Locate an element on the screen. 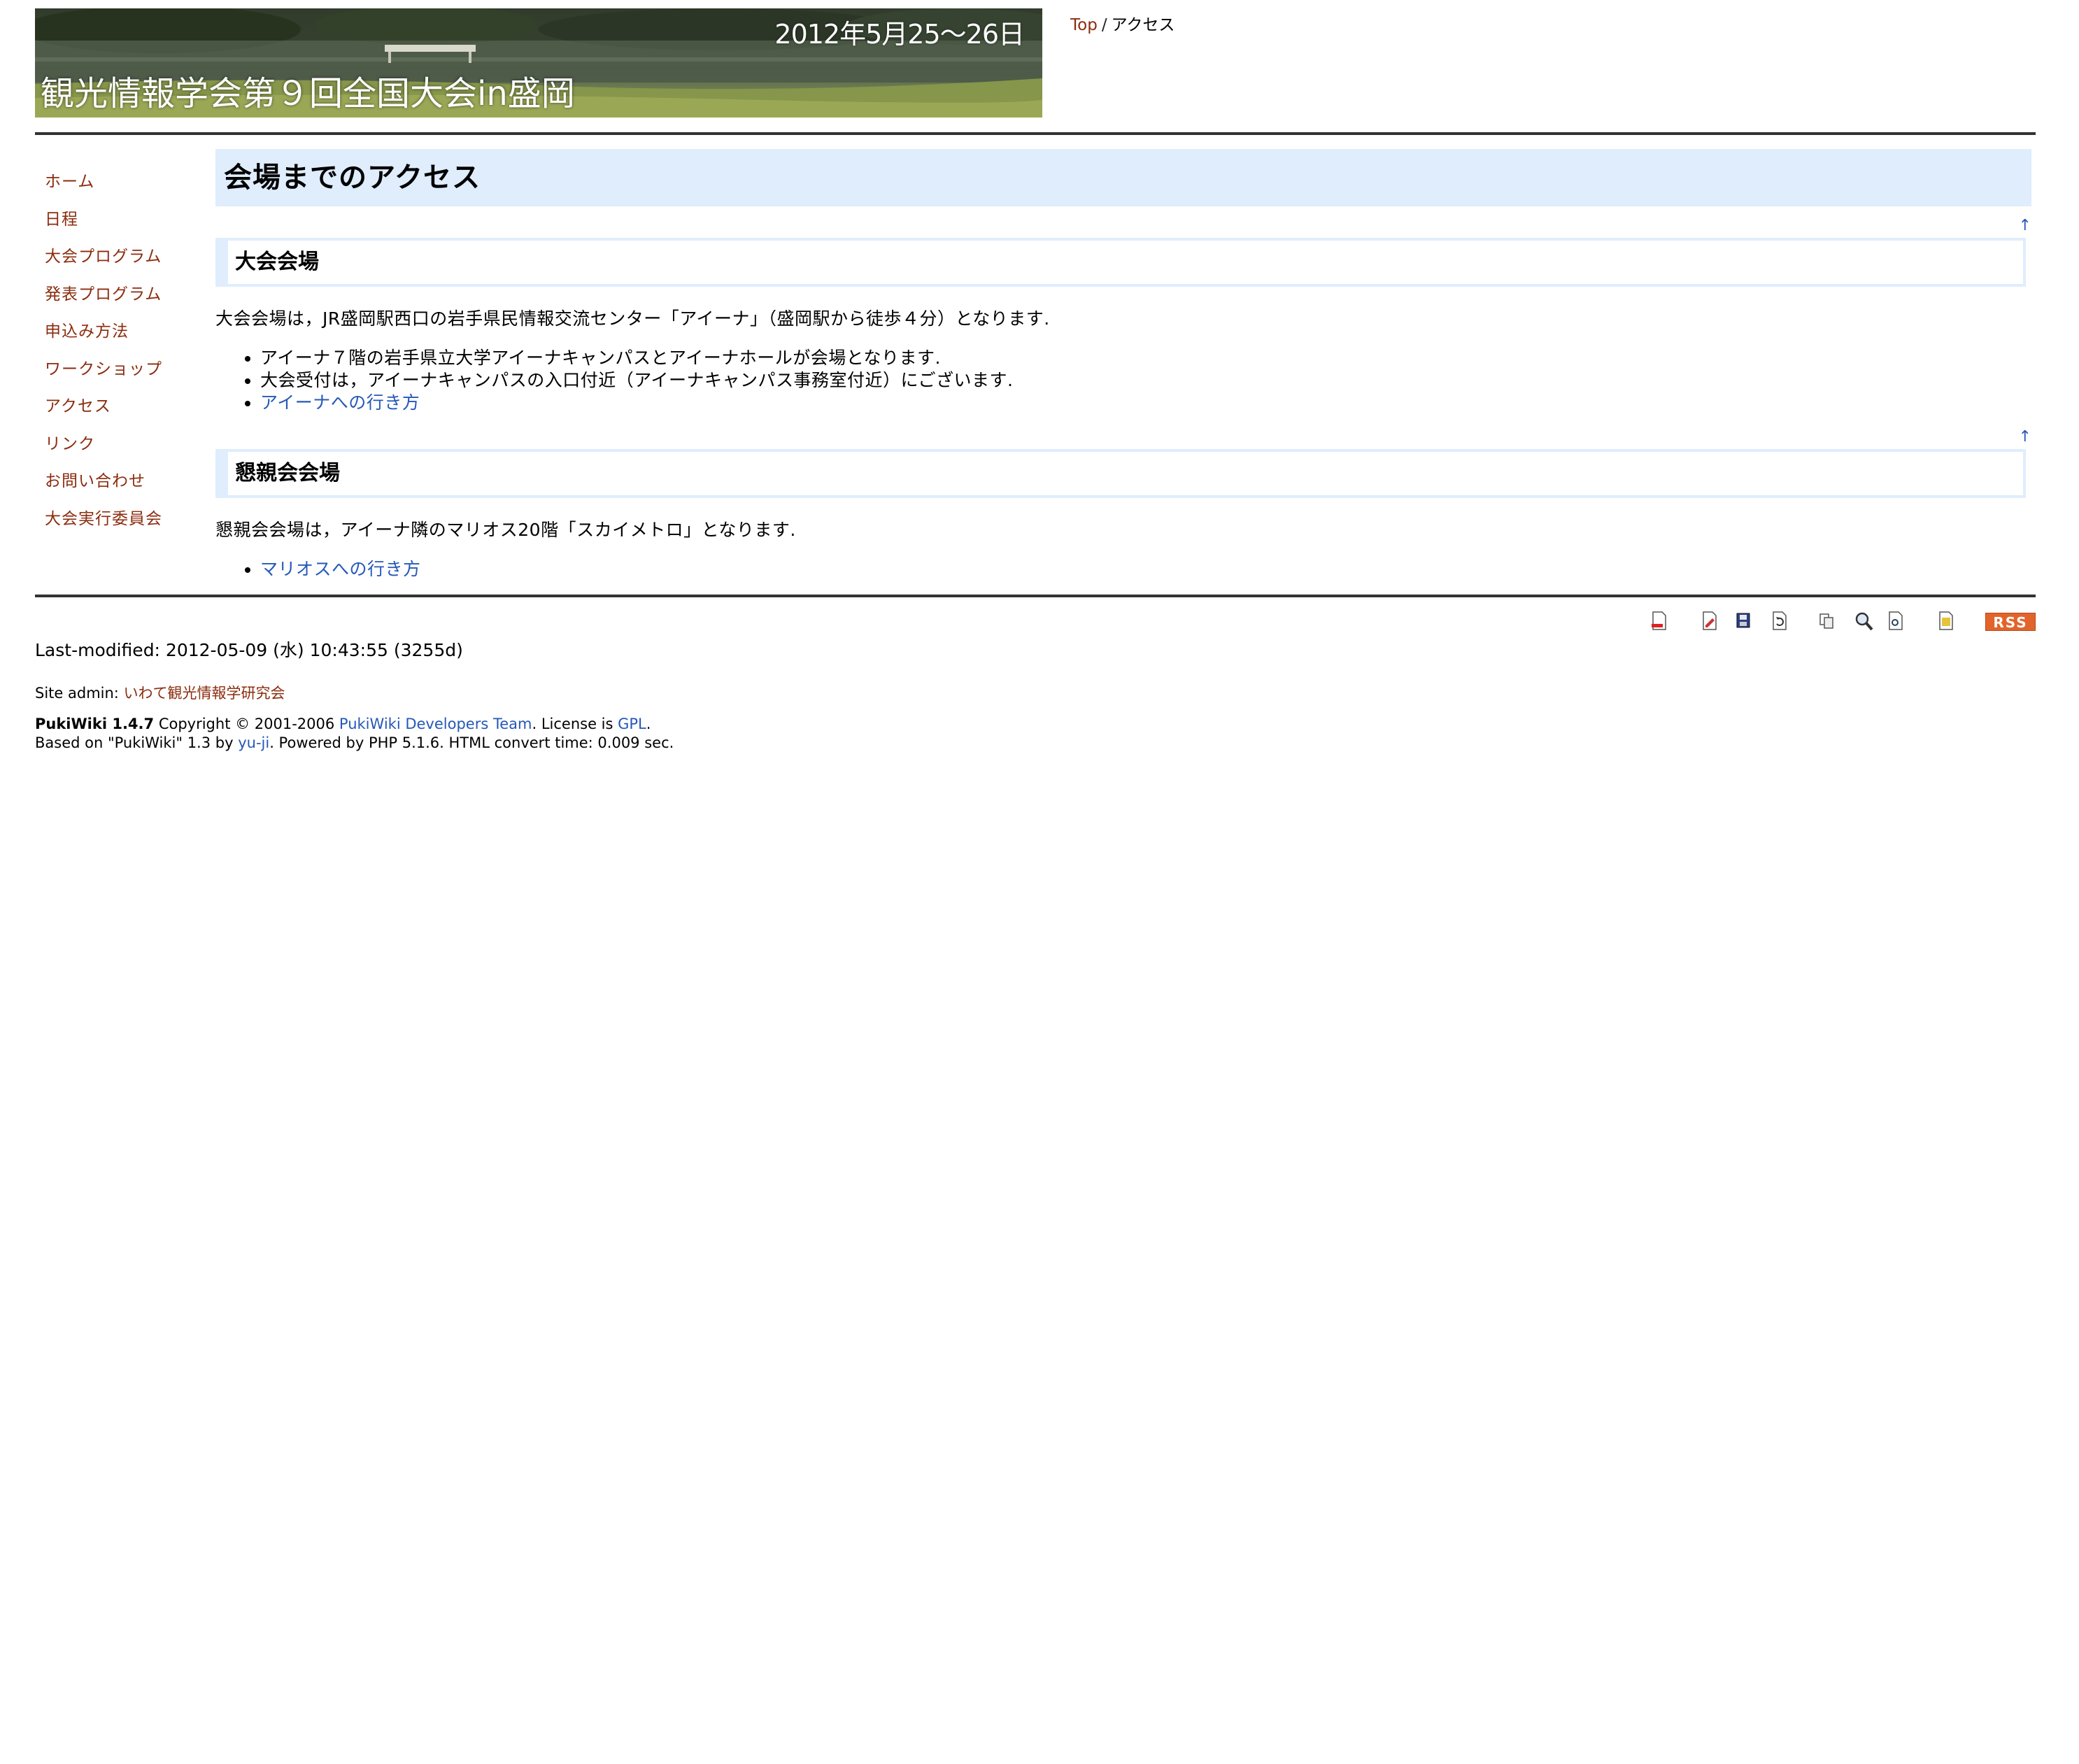  diff-icon is located at coordinates (1779, 621).